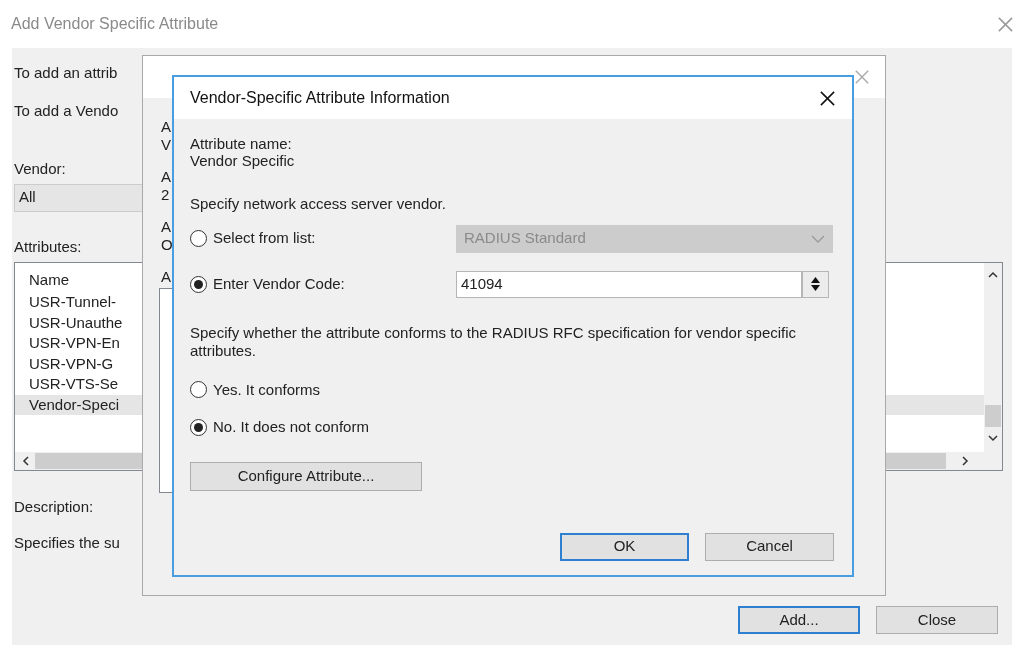 Image resolution: width=1024 pixels, height=645 pixels. What do you see at coordinates (769, 546) in the screenshot?
I see `dialog-button: Cancel` at bounding box center [769, 546].